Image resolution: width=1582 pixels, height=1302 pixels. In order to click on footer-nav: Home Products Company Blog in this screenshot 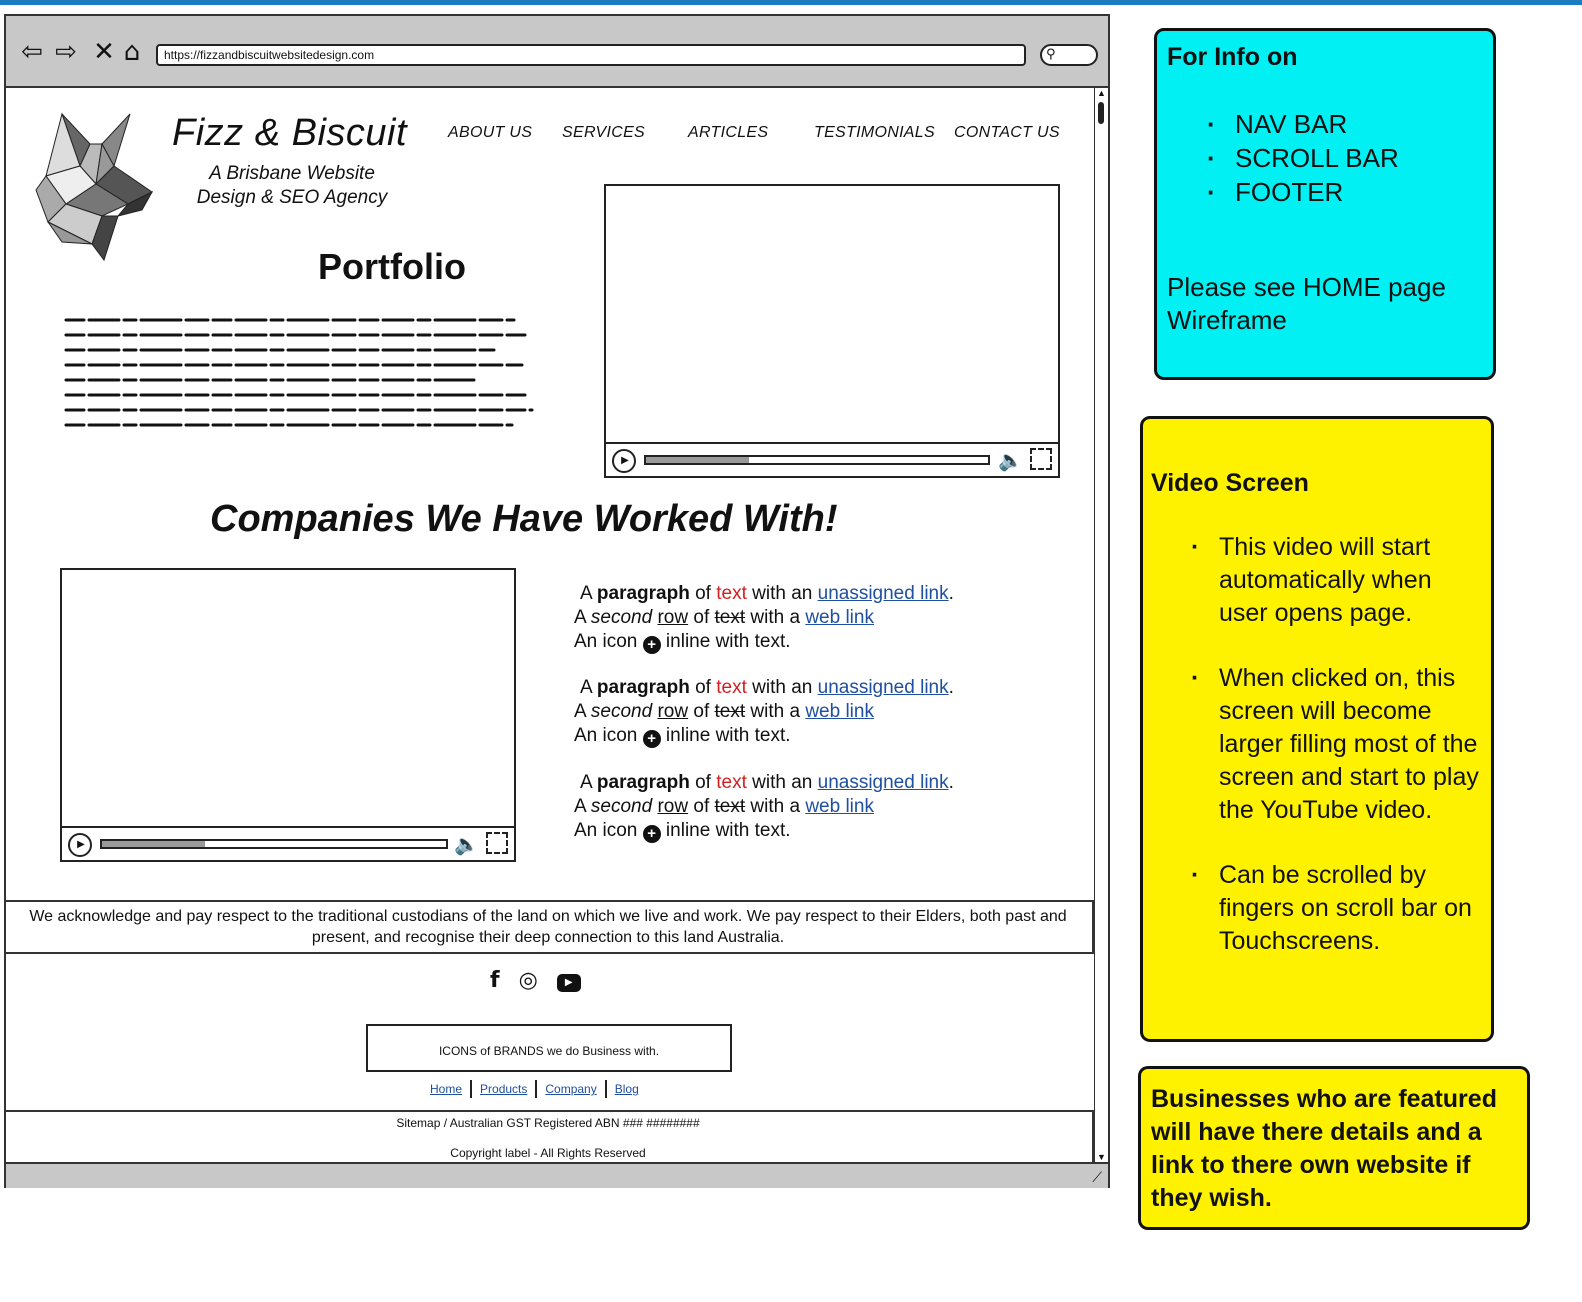, I will do `click(534, 1089)`.